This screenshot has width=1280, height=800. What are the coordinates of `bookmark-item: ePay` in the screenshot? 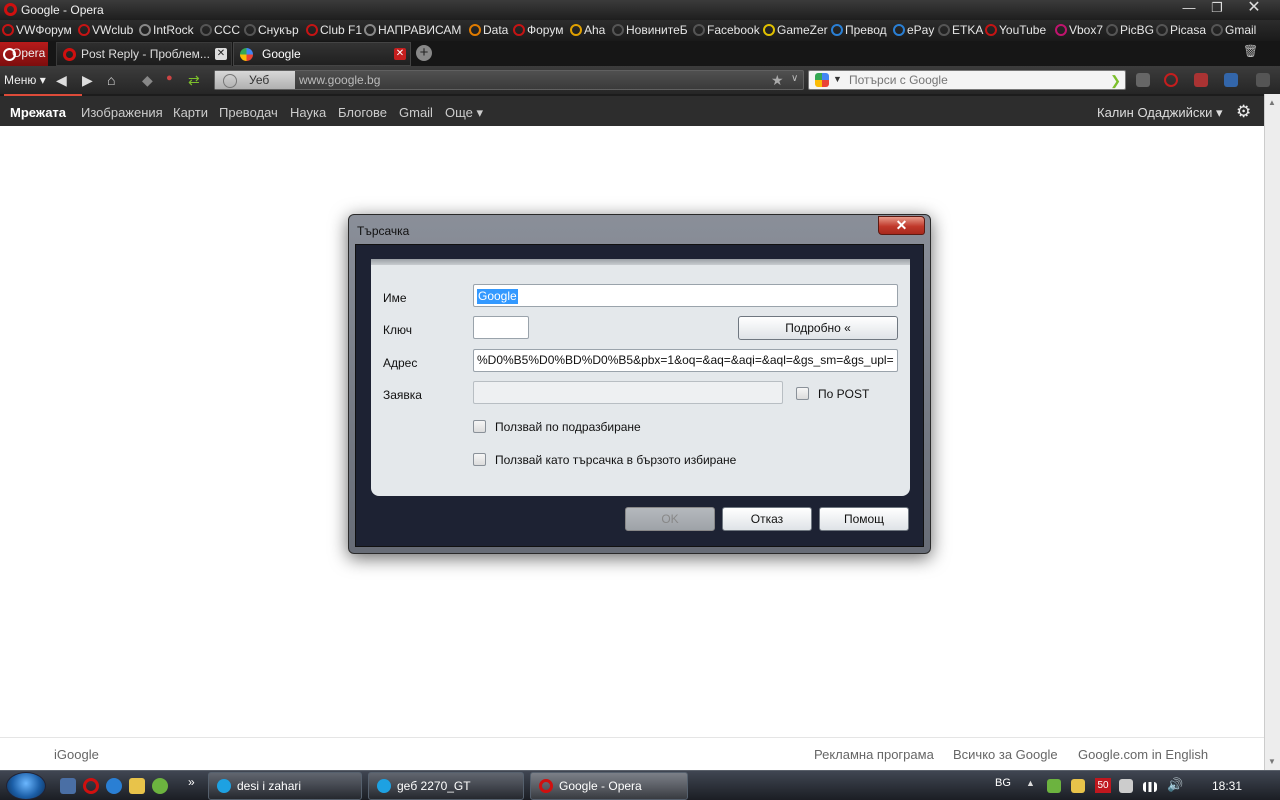 It's located at (913, 31).